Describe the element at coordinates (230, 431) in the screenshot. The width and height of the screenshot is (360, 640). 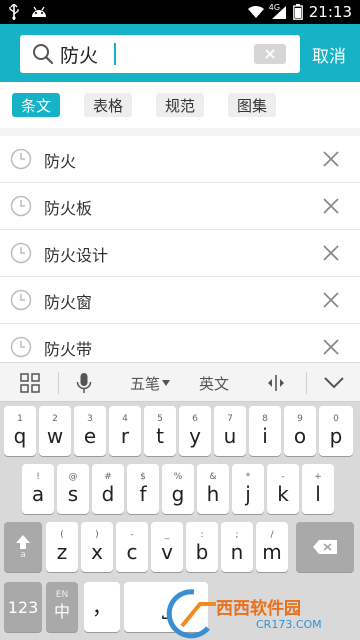
I see `key-u: 7u` at that location.